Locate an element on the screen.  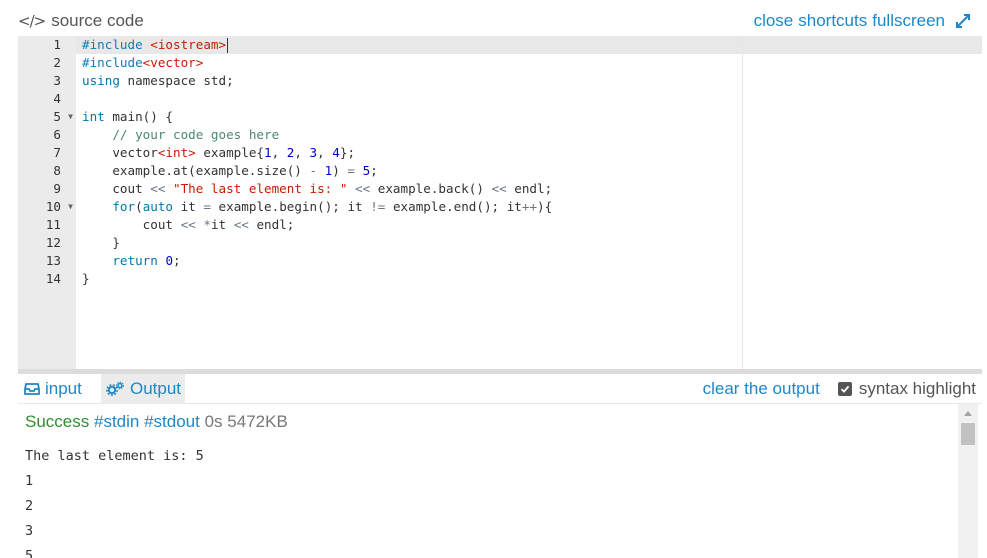
syntax-highlight-label: syntax highlight is located at coordinates (917, 388).